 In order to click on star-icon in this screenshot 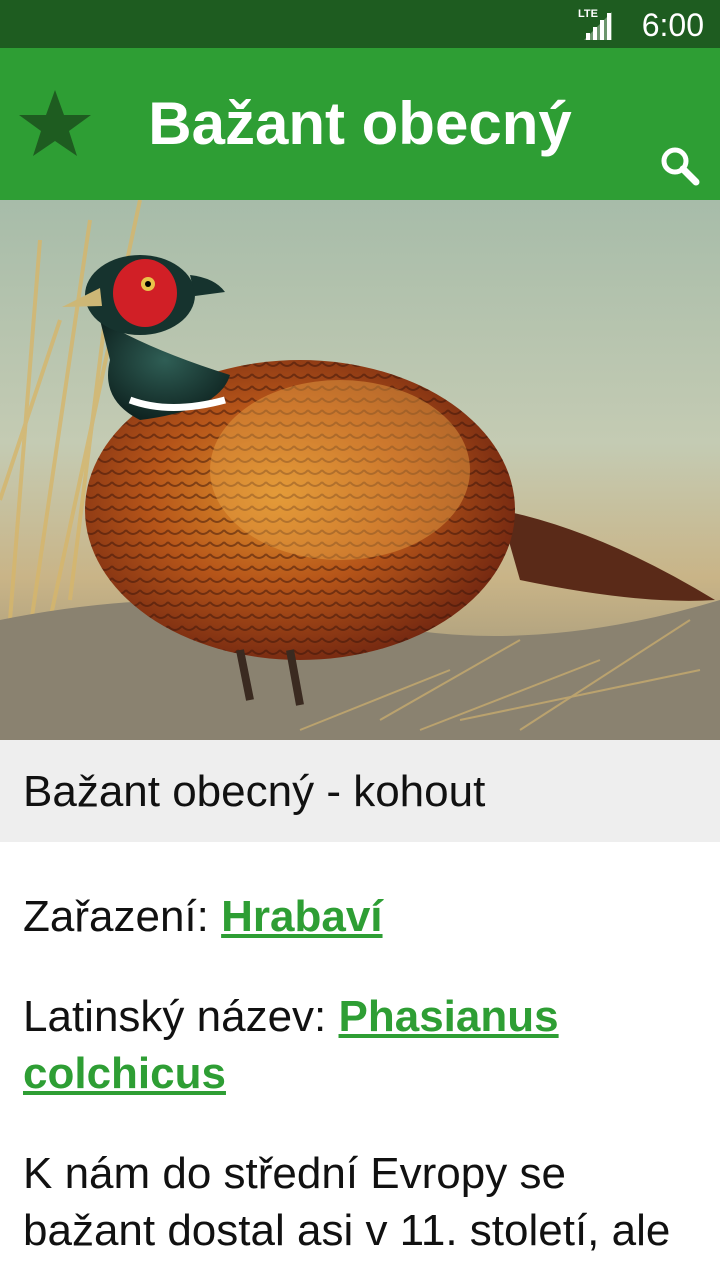, I will do `click(55, 123)`.